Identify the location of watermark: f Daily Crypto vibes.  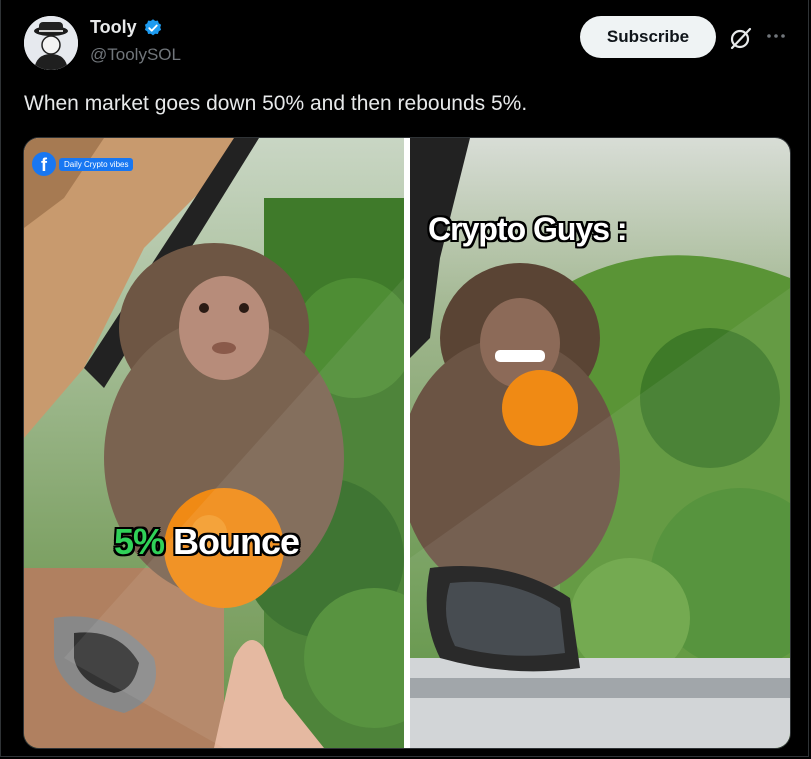
(83, 164).